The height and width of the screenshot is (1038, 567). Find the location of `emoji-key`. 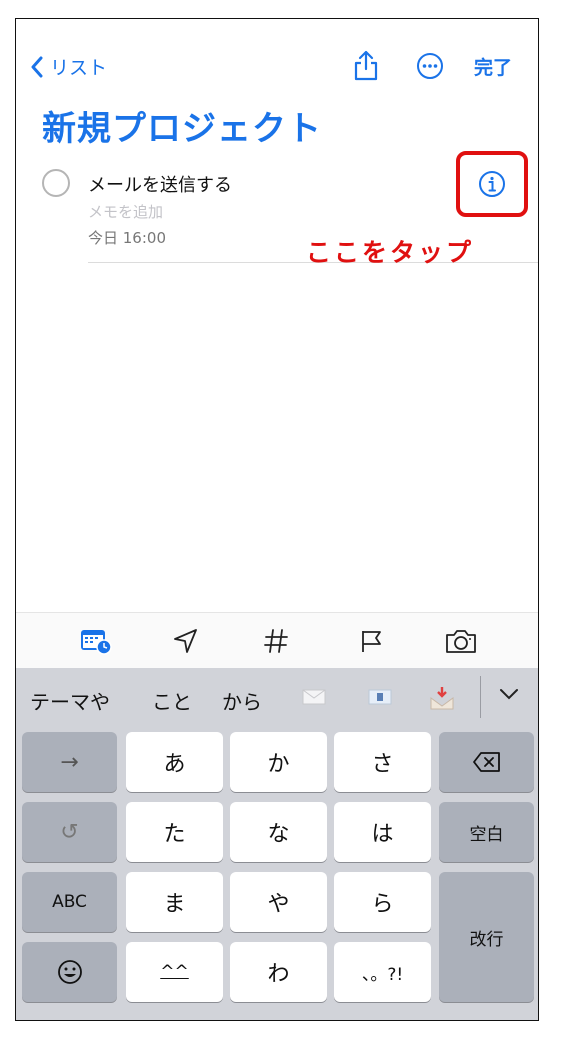

emoji-key is located at coordinates (69, 972).